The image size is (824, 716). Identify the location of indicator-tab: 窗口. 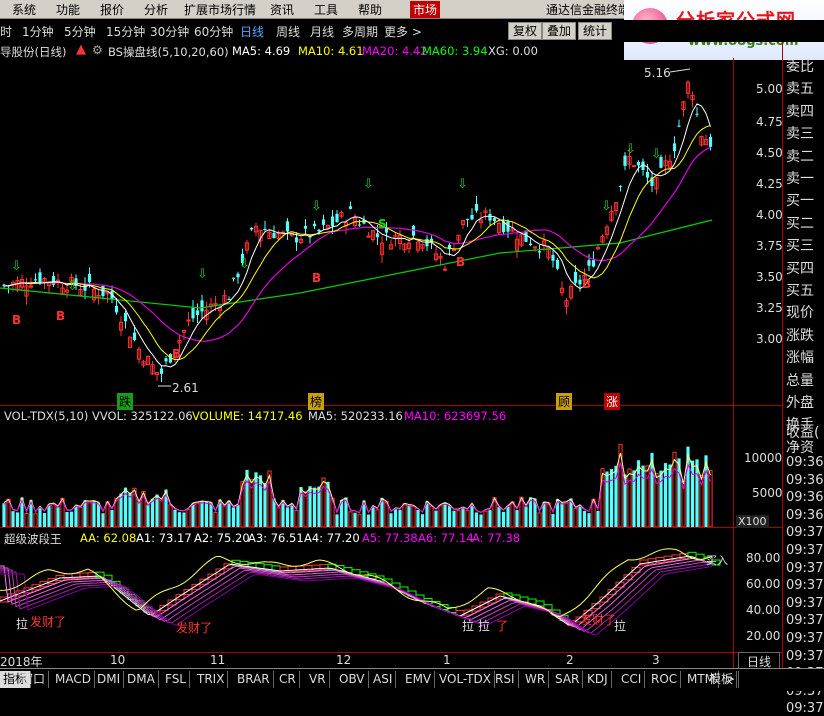
(34, 679).